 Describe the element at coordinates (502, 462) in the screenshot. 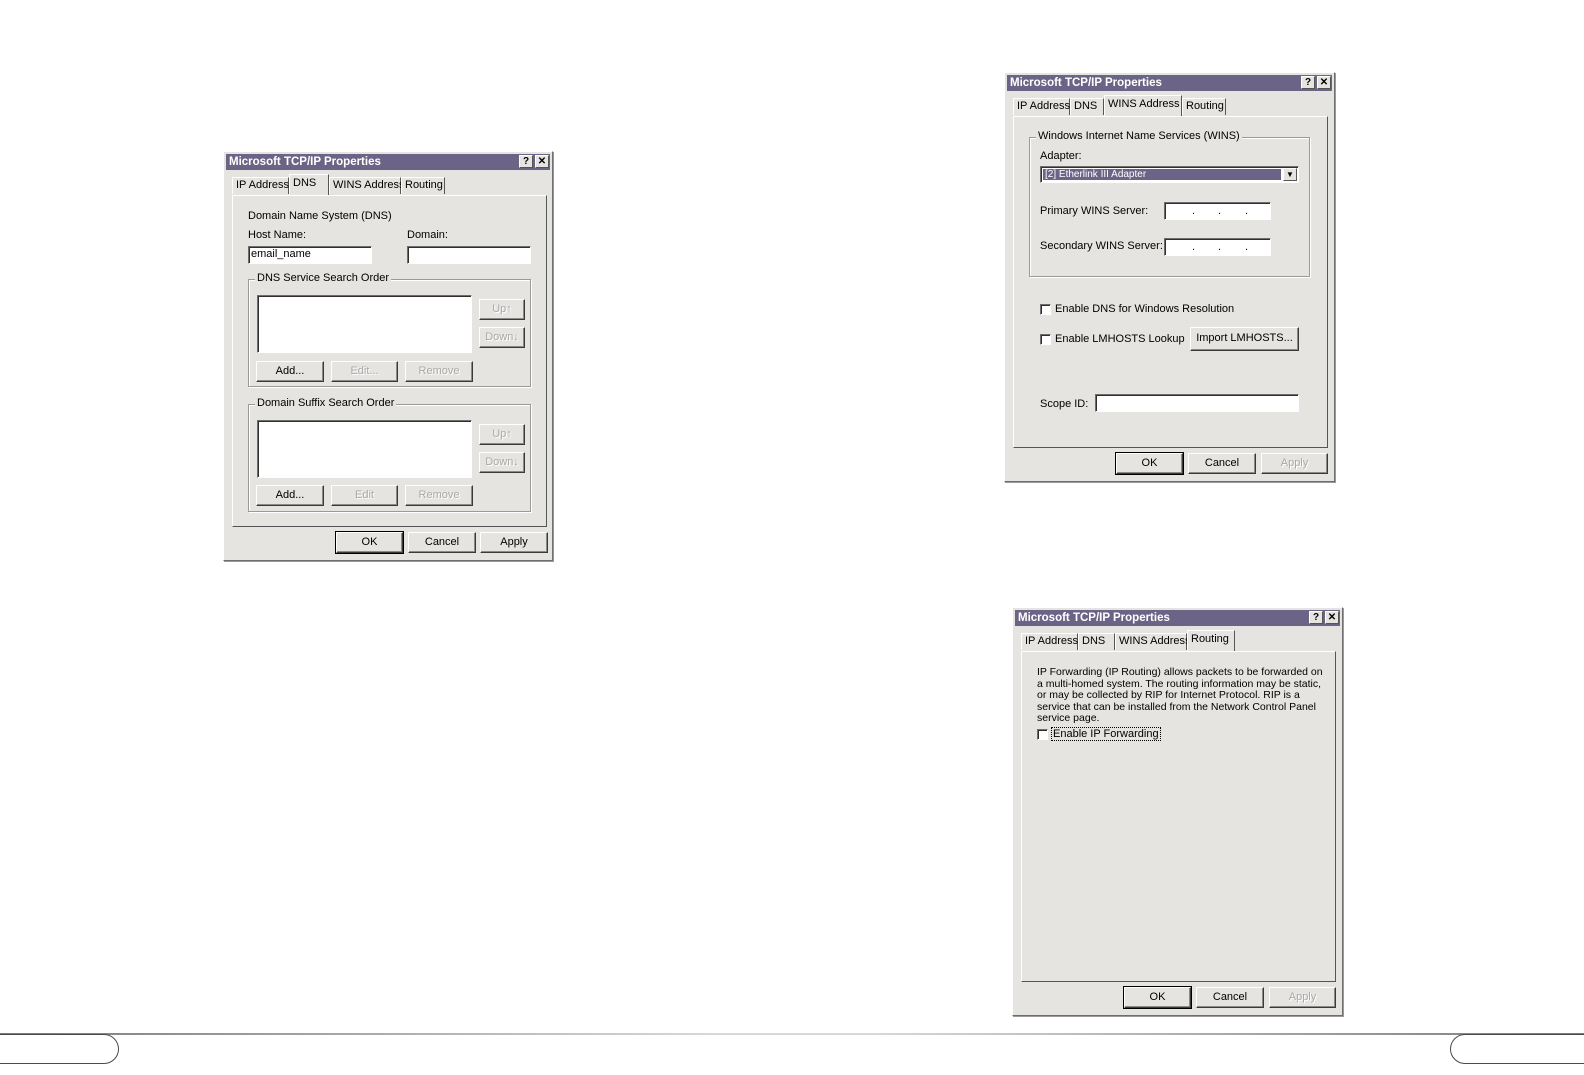

I see `suffix-down-button: Down↓` at that location.